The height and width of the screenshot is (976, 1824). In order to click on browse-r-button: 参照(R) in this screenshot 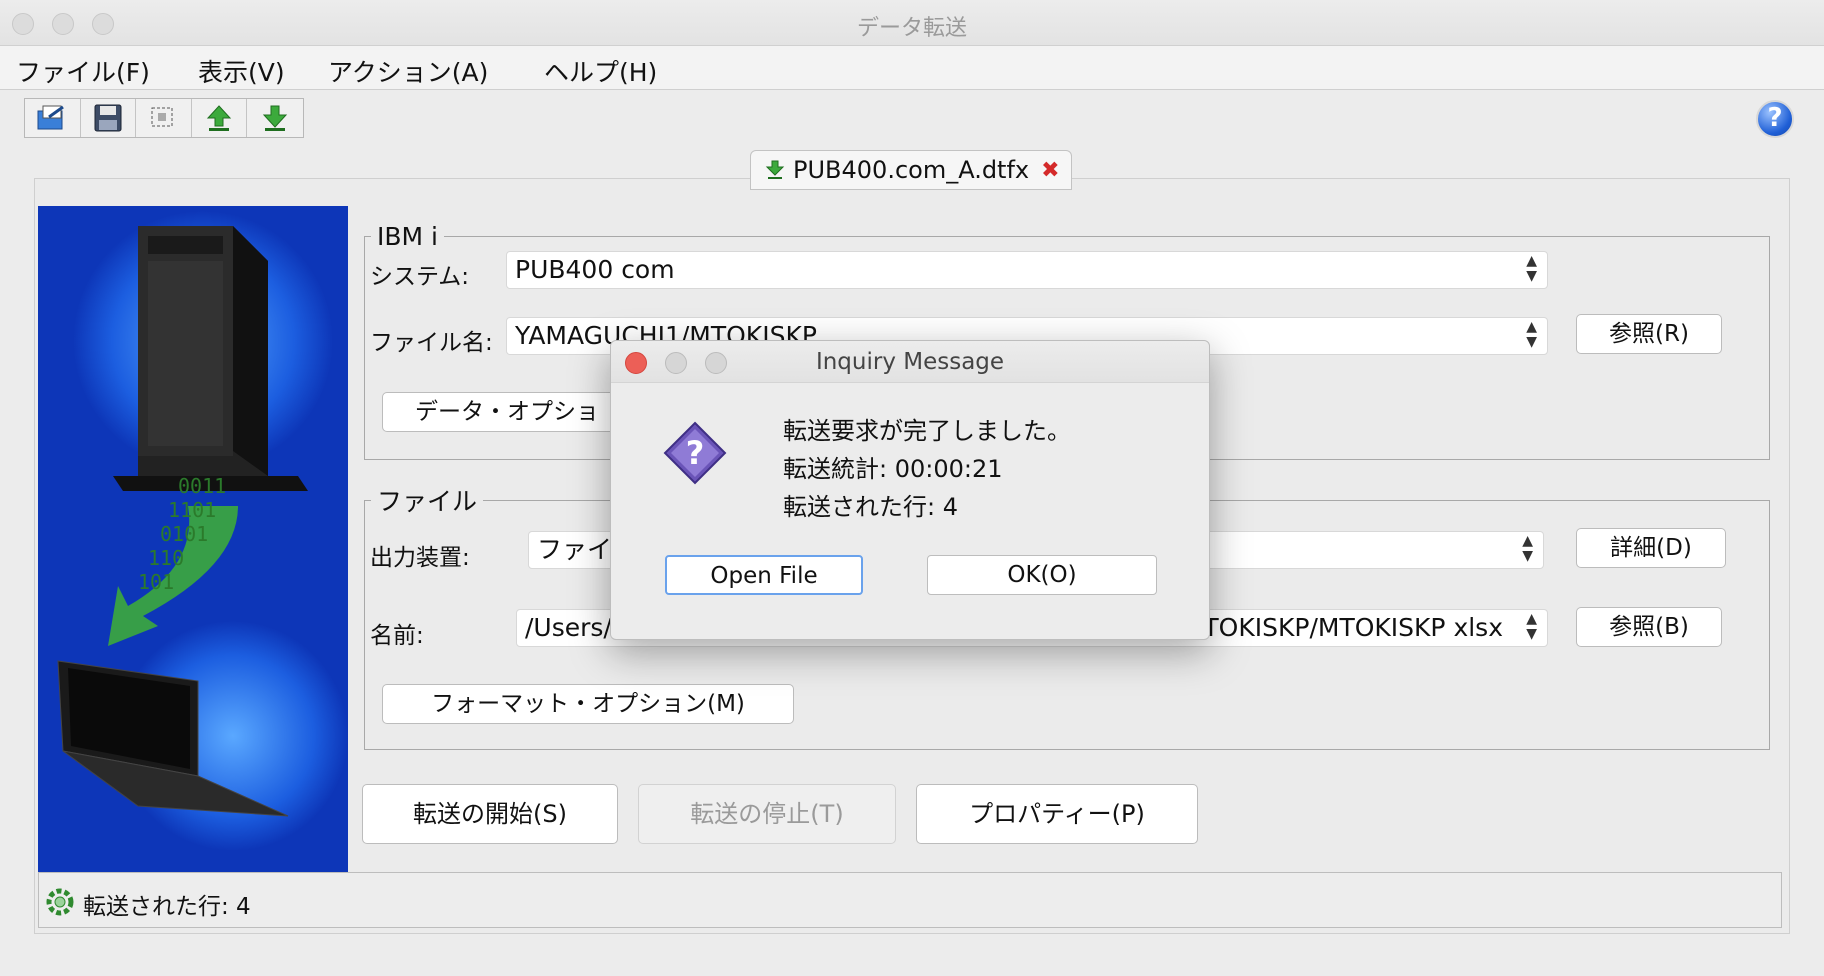, I will do `click(1649, 334)`.